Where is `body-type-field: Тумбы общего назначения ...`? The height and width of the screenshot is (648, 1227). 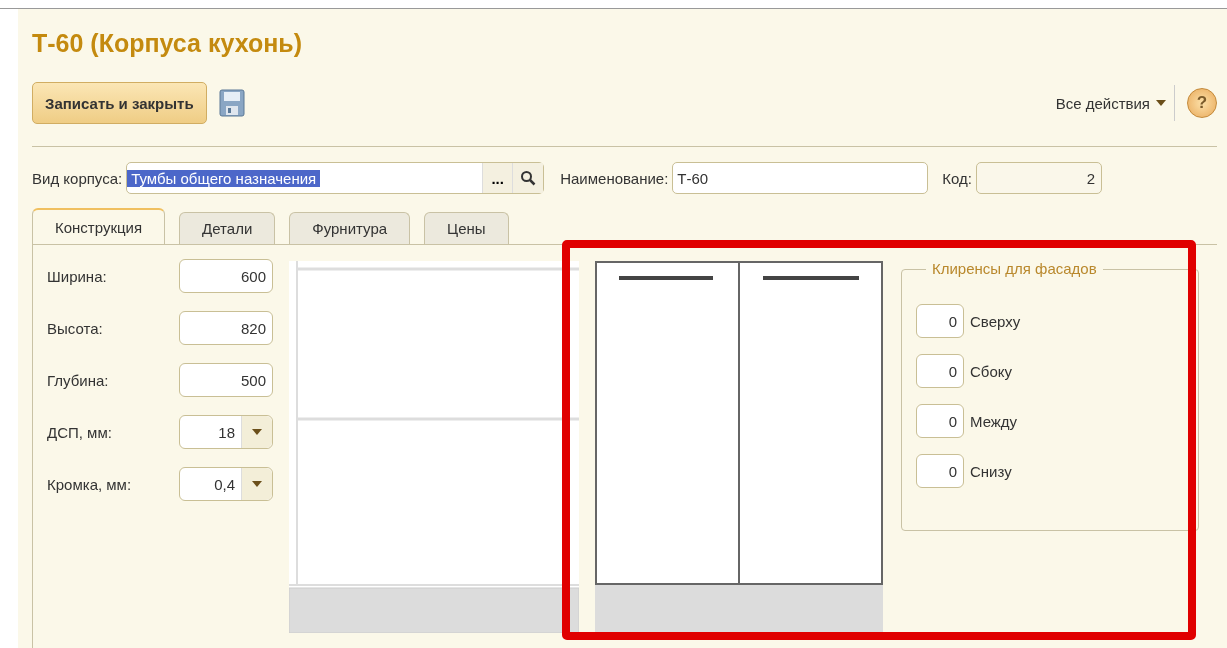 body-type-field: Тумбы общего назначения ... is located at coordinates (335, 178).